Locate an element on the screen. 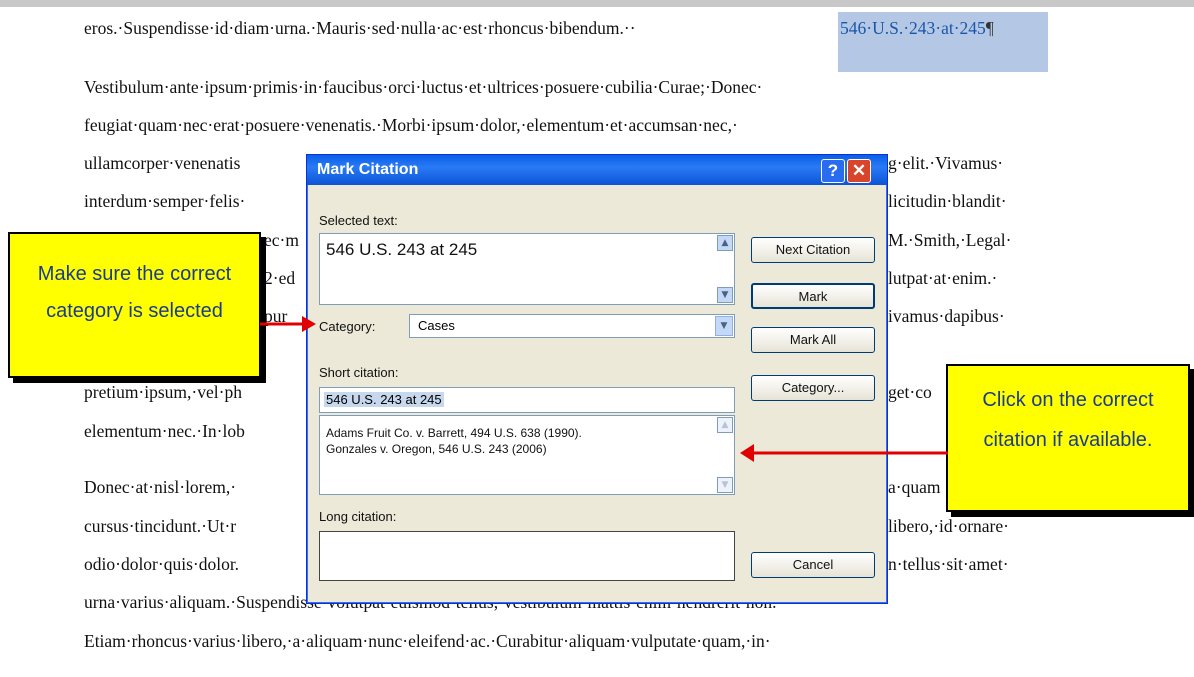  selected-citation-text: 546·U.S.·243·at·245¶ is located at coordinates (917, 28).